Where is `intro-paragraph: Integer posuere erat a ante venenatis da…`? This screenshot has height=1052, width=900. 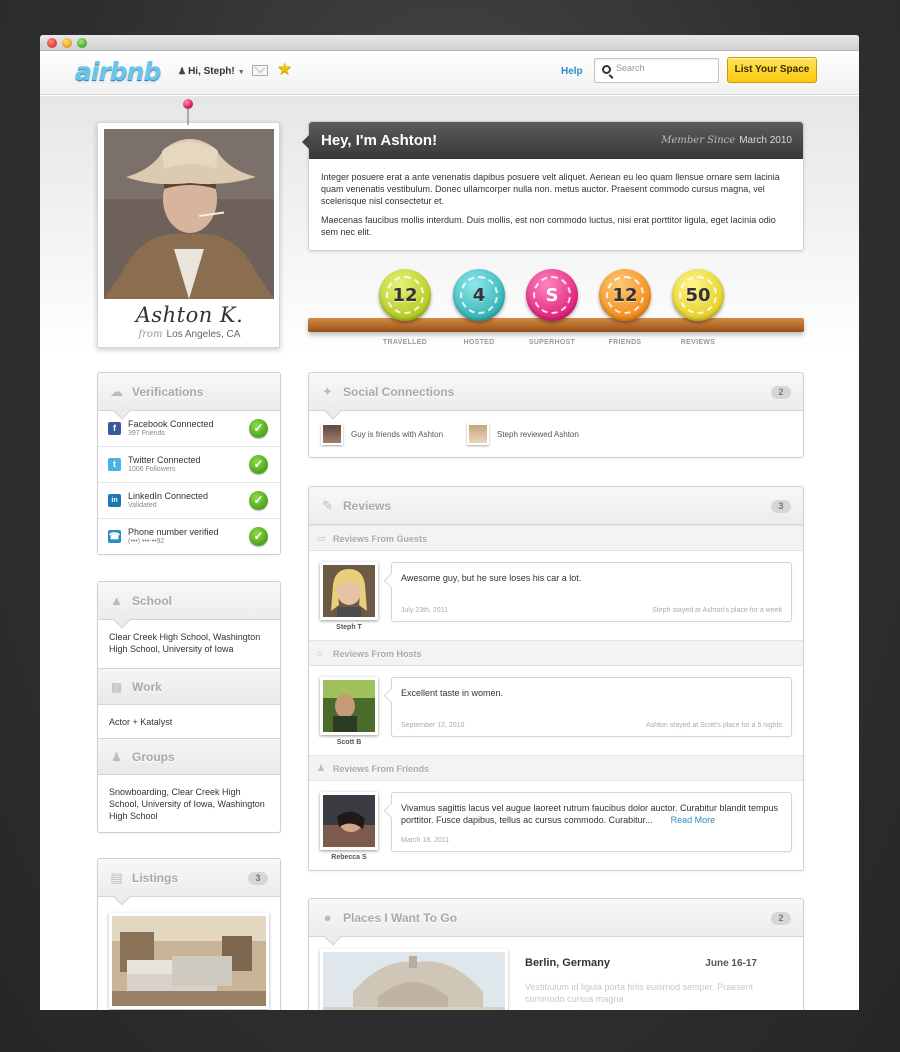 intro-paragraph: Integer posuere erat a ante venenatis da… is located at coordinates (550, 189).